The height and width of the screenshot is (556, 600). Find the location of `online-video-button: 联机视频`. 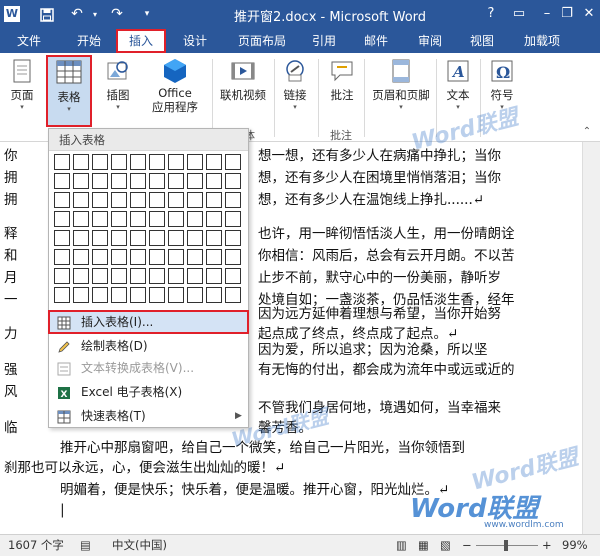

online-video-button: 联机视频 is located at coordinates (243, 91).